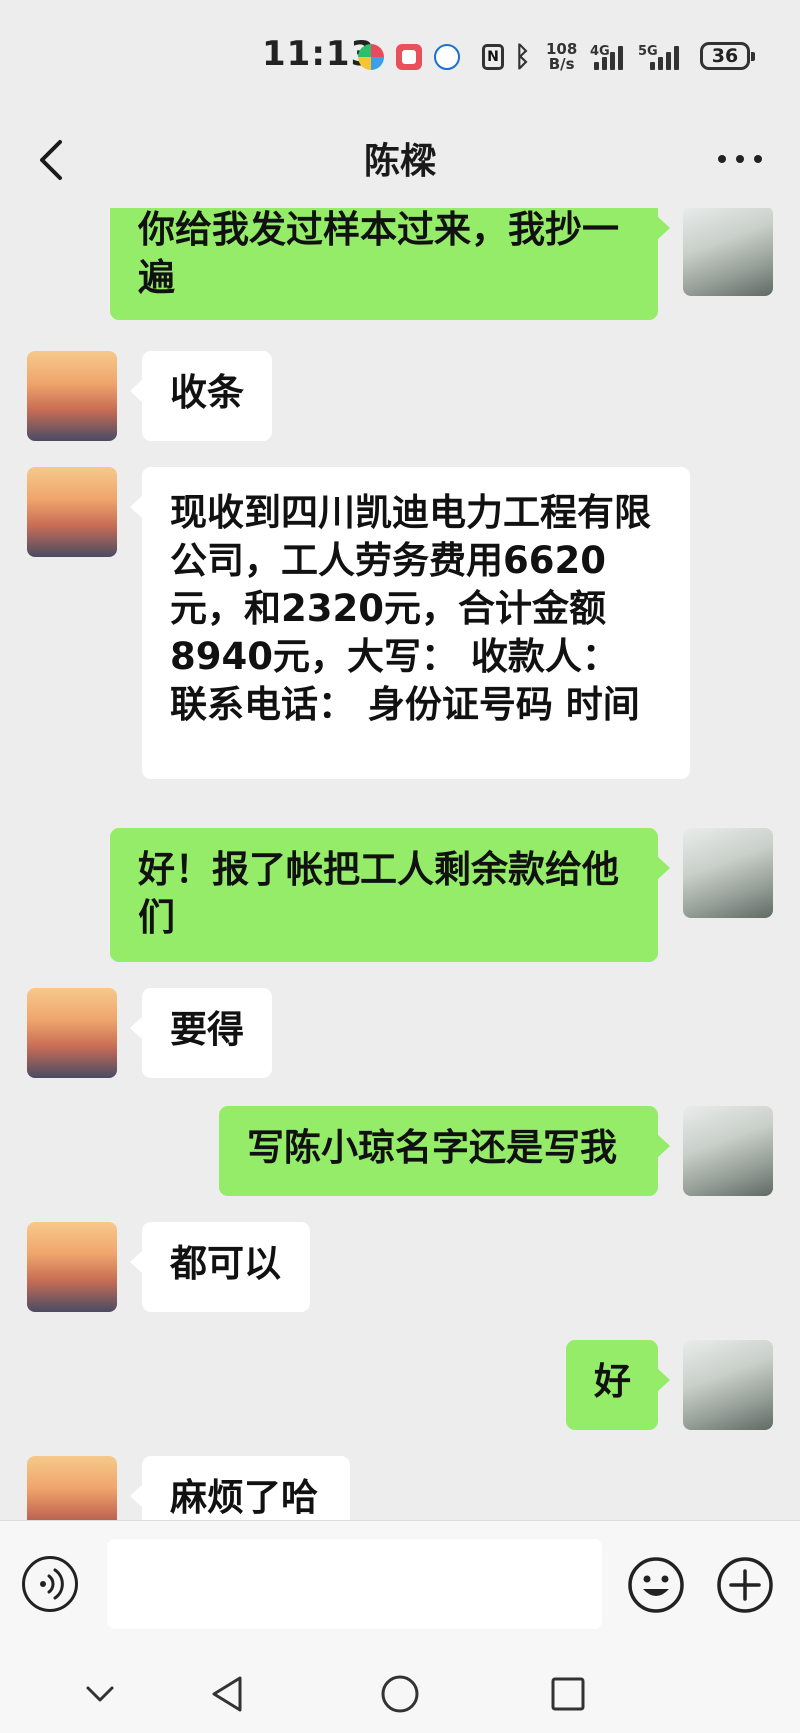  What do you see at coordinates (220, 1267) in the screenshot?
I see `message-bubble-left: 都可以` at bounding box center [220, 1267].